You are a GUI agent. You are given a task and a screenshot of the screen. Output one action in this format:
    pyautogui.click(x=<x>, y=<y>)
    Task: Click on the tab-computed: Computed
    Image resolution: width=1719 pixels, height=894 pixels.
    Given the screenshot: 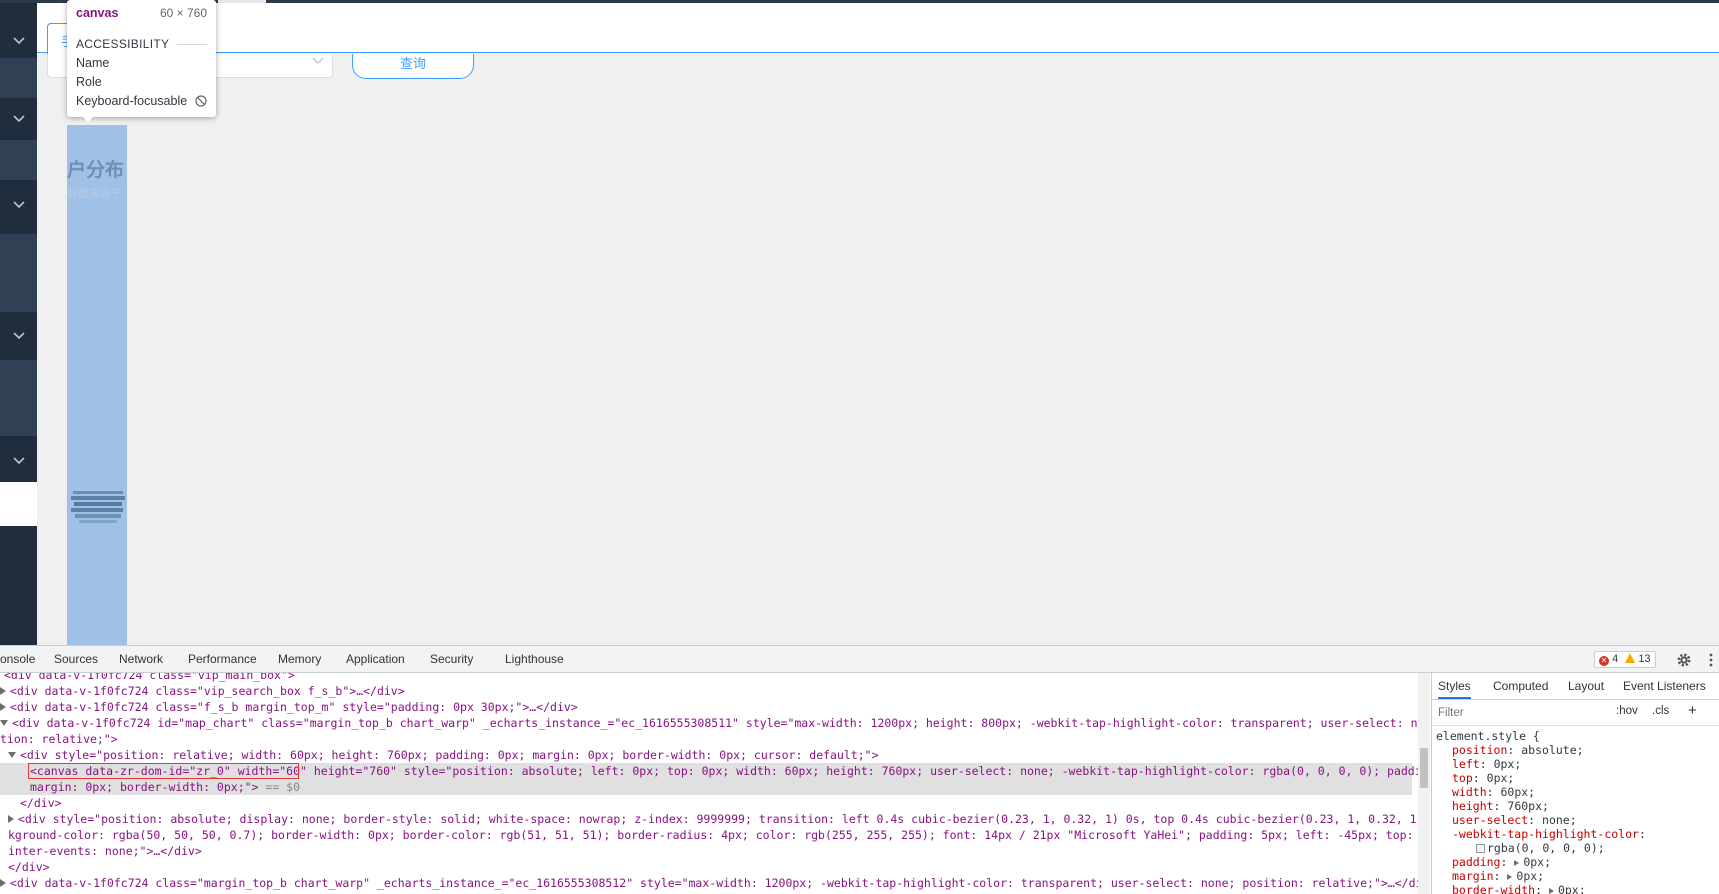 What is the action you would take?
    pyautogui.click(x=1520, y=686)
    